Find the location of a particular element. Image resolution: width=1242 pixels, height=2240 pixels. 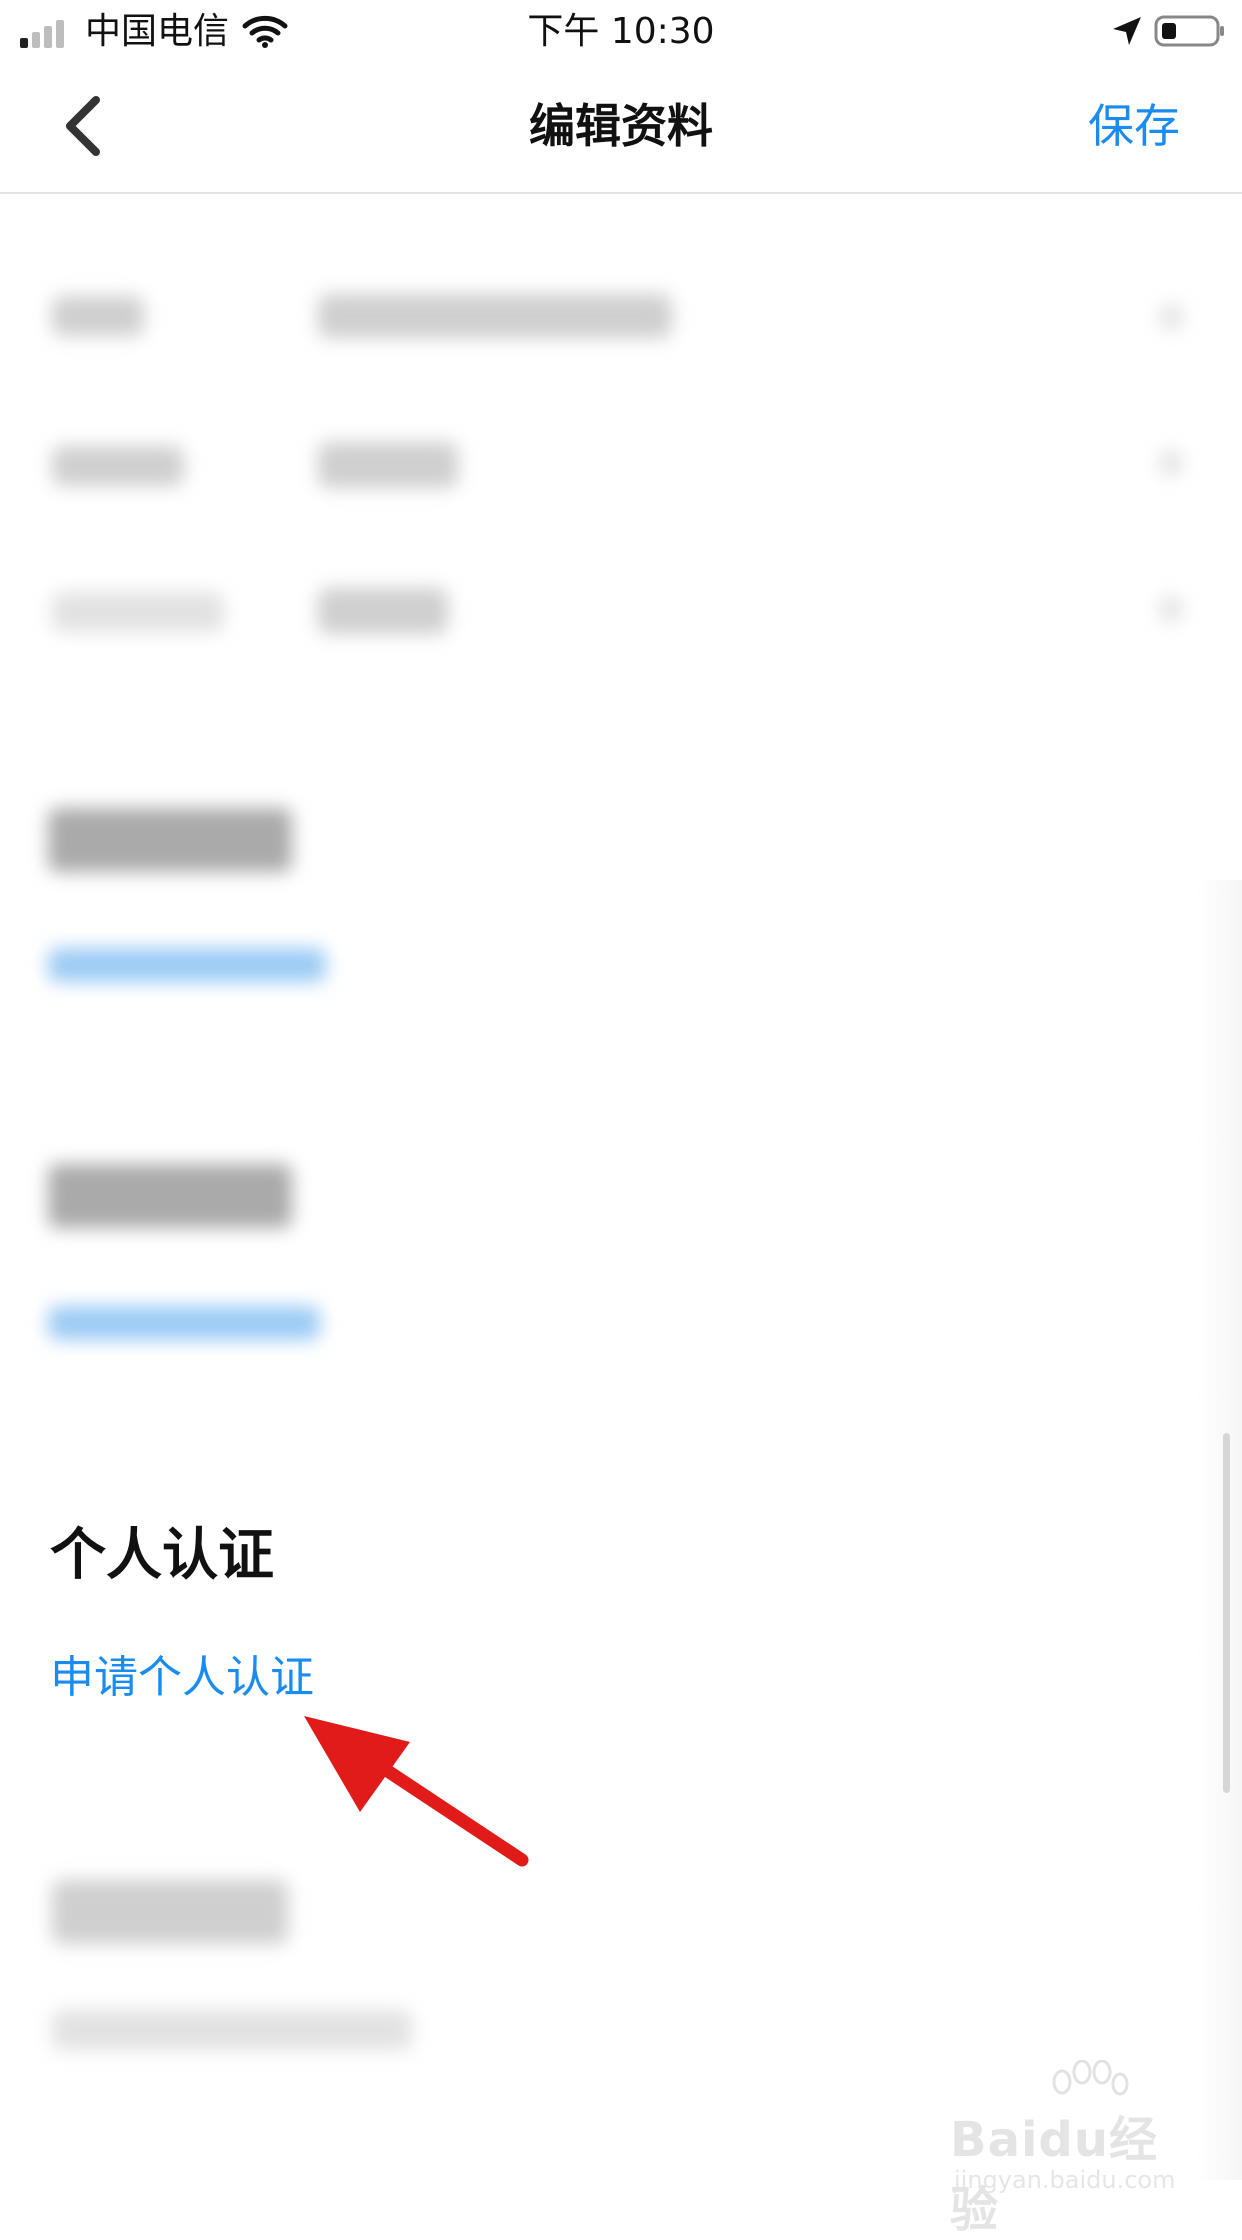

section-title-verification: 个人认证 is located at coordinates (162, 1555).